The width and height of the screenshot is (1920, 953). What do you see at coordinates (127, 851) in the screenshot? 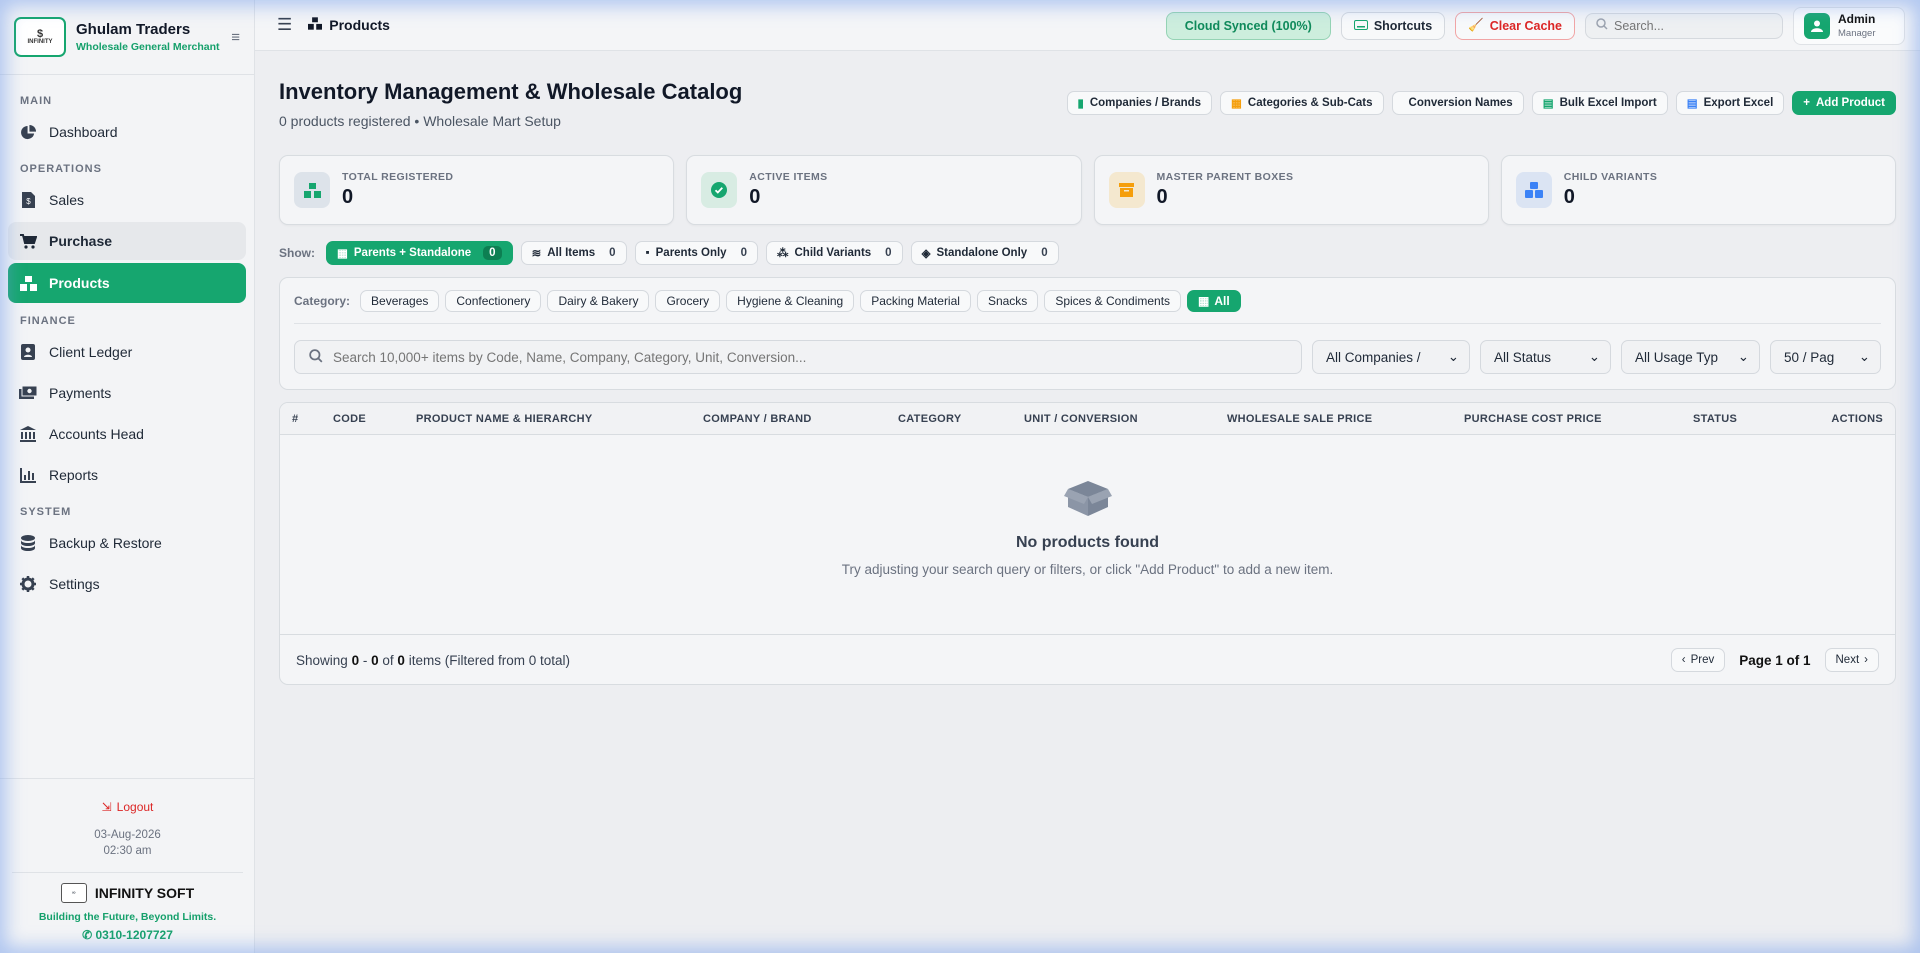
I see `current-time: 02:30 am` at bounding box center [127, 851].